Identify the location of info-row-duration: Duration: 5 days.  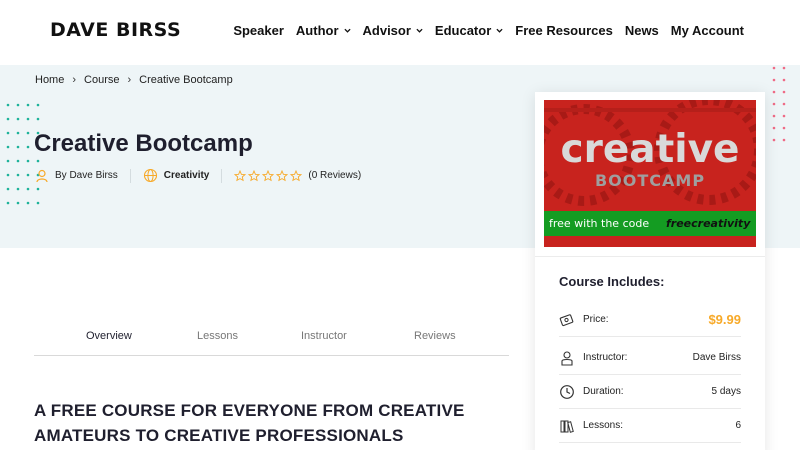
(650, 392).